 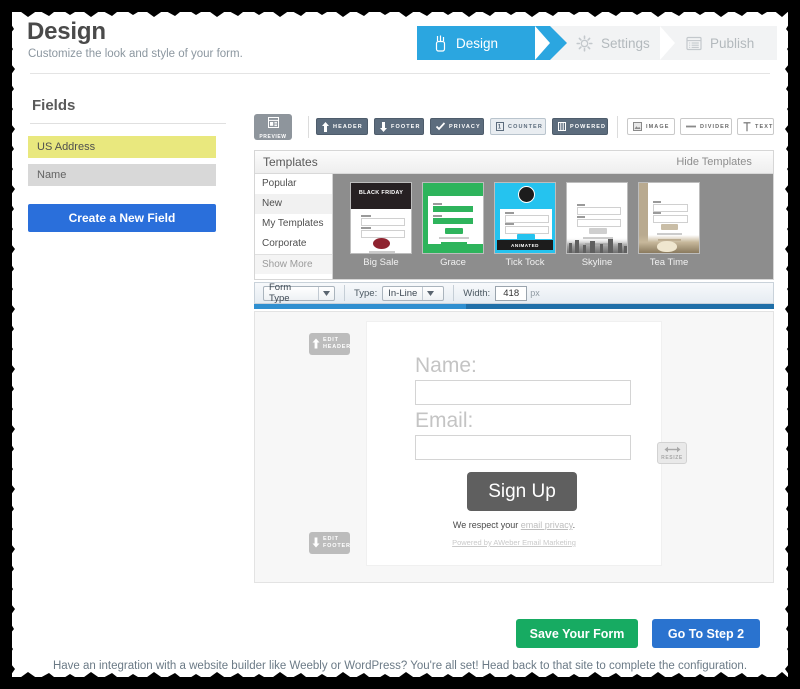 I want to click on edit-footer-tab: EDIT FOOTER, so click(x=329, y=543).